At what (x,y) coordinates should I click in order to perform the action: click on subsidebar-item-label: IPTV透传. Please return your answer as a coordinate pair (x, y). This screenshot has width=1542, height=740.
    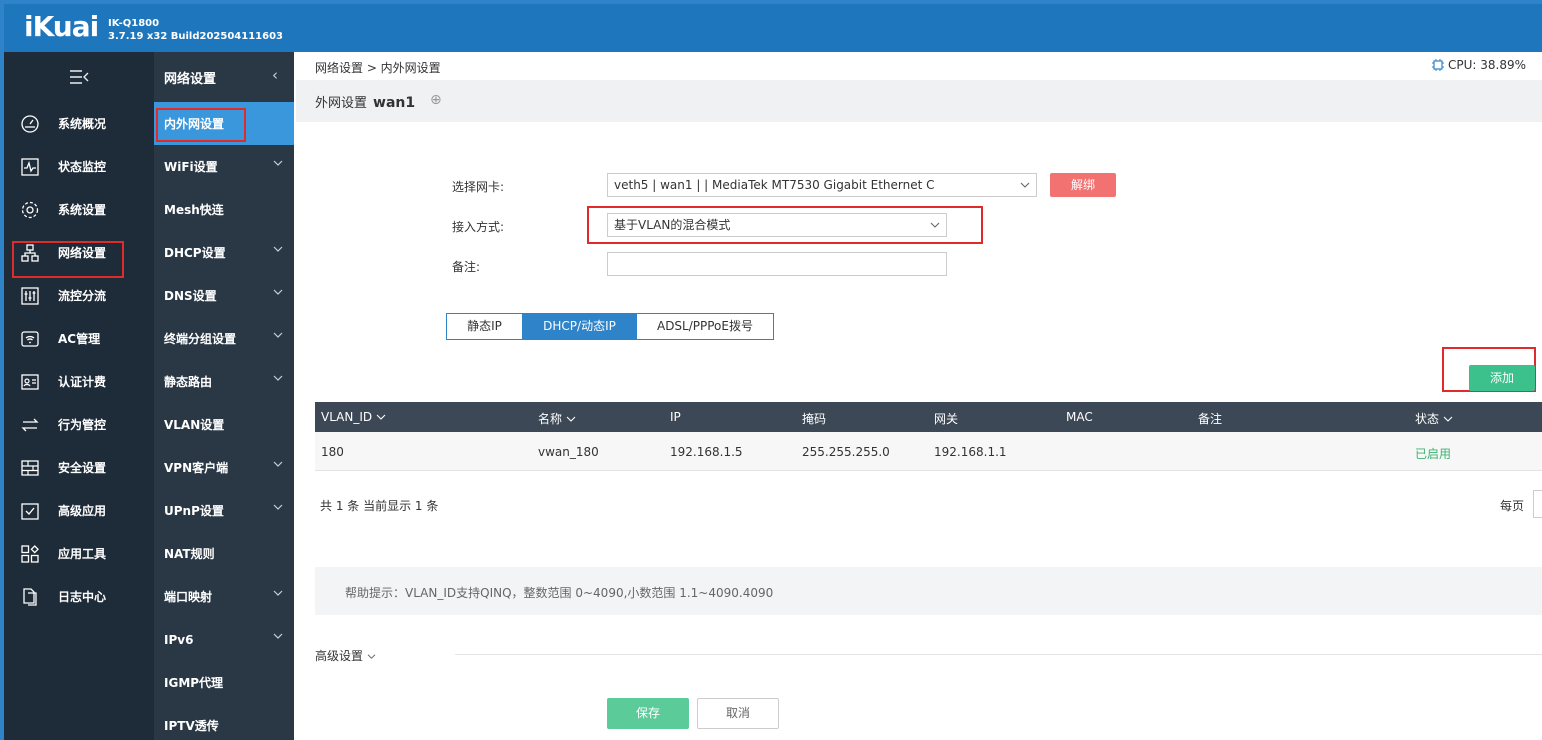
    Looking at the image, I should click on (191, 726).